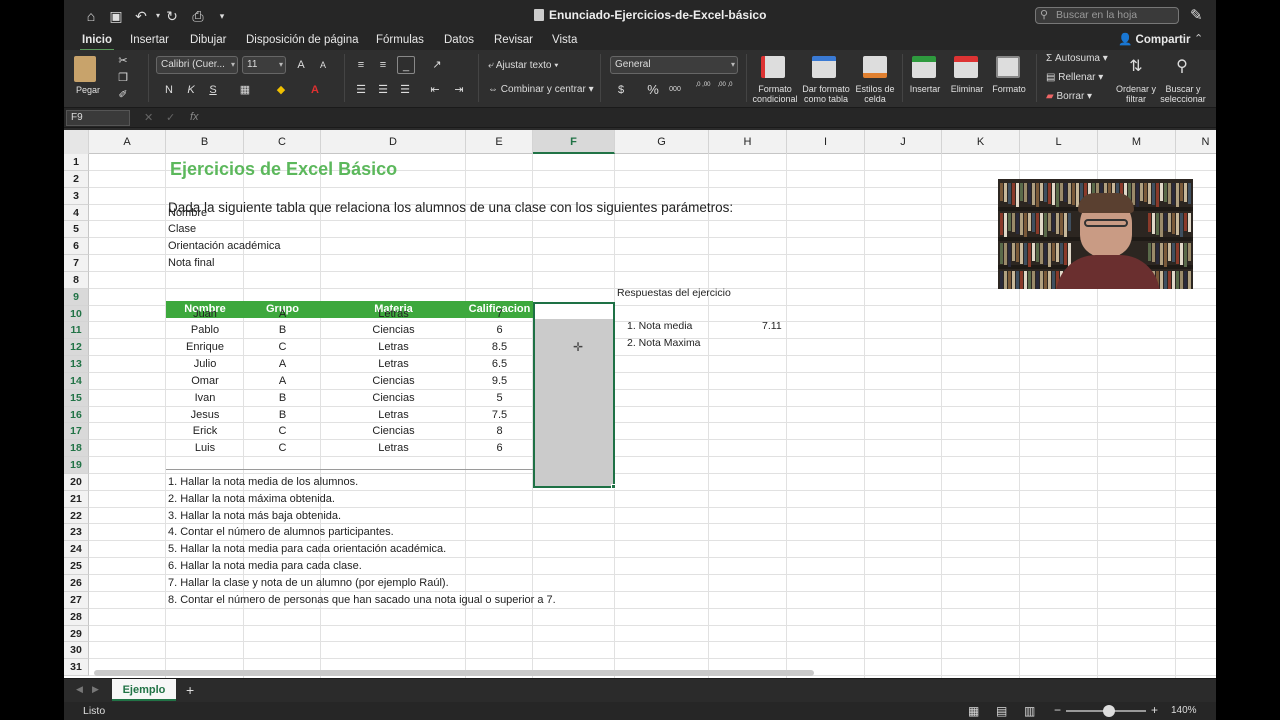 This screenshot has height=720, width=1280. I want to click on table-cell: 8, so click(499, 431).